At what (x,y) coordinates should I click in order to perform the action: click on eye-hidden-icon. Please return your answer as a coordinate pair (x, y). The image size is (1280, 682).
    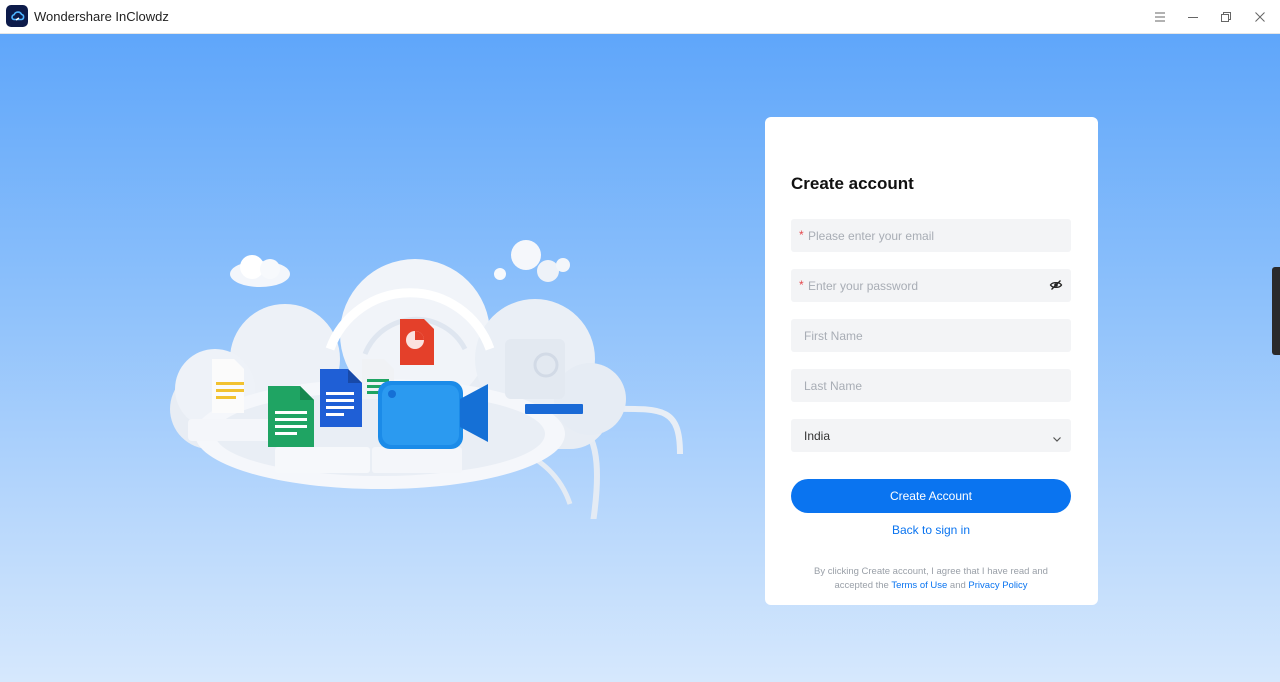
    Looking at the image, I should click on (1056, 285).